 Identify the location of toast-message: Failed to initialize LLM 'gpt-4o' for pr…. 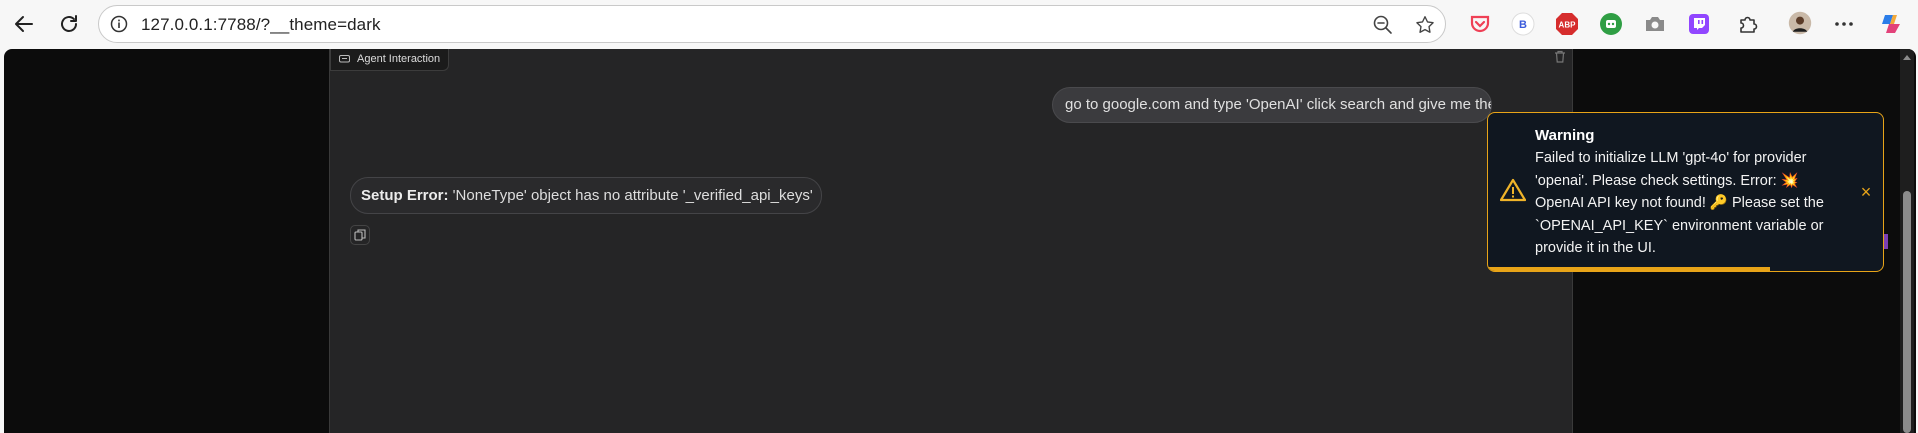
(1679, 203).